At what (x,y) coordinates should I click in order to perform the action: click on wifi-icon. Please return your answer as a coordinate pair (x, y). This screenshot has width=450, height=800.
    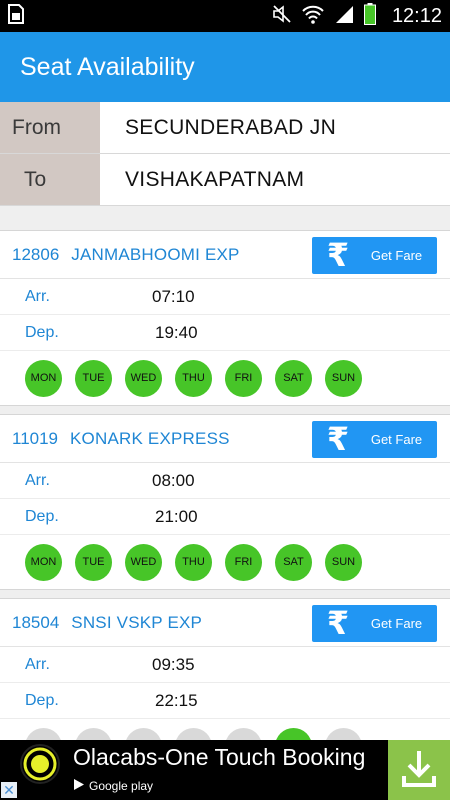
    Looking at the image, I should click on (313, 16).